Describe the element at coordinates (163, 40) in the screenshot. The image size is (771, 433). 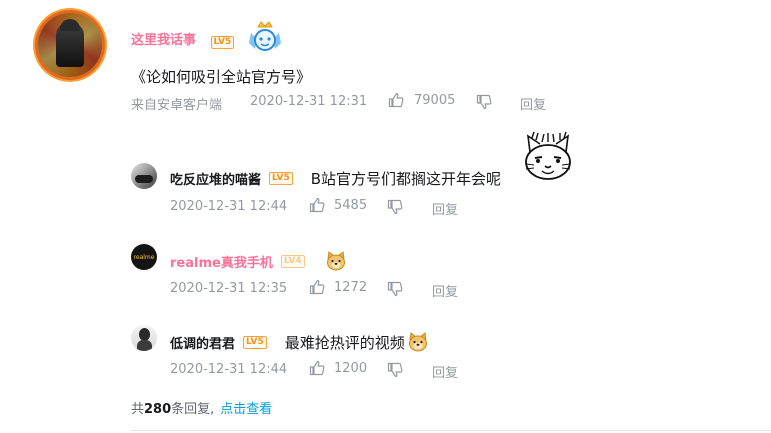
I see `main-comment-username: 这里我话事` at that location.